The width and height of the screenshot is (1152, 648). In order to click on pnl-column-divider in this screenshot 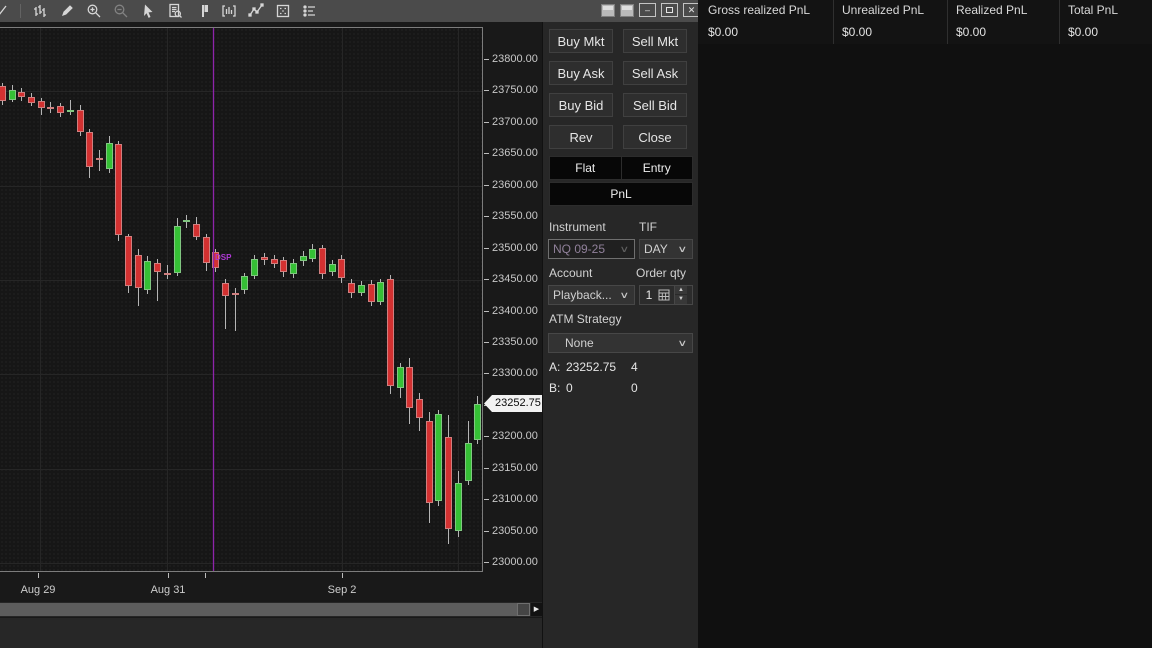, I will do `click(1059, 22)`.